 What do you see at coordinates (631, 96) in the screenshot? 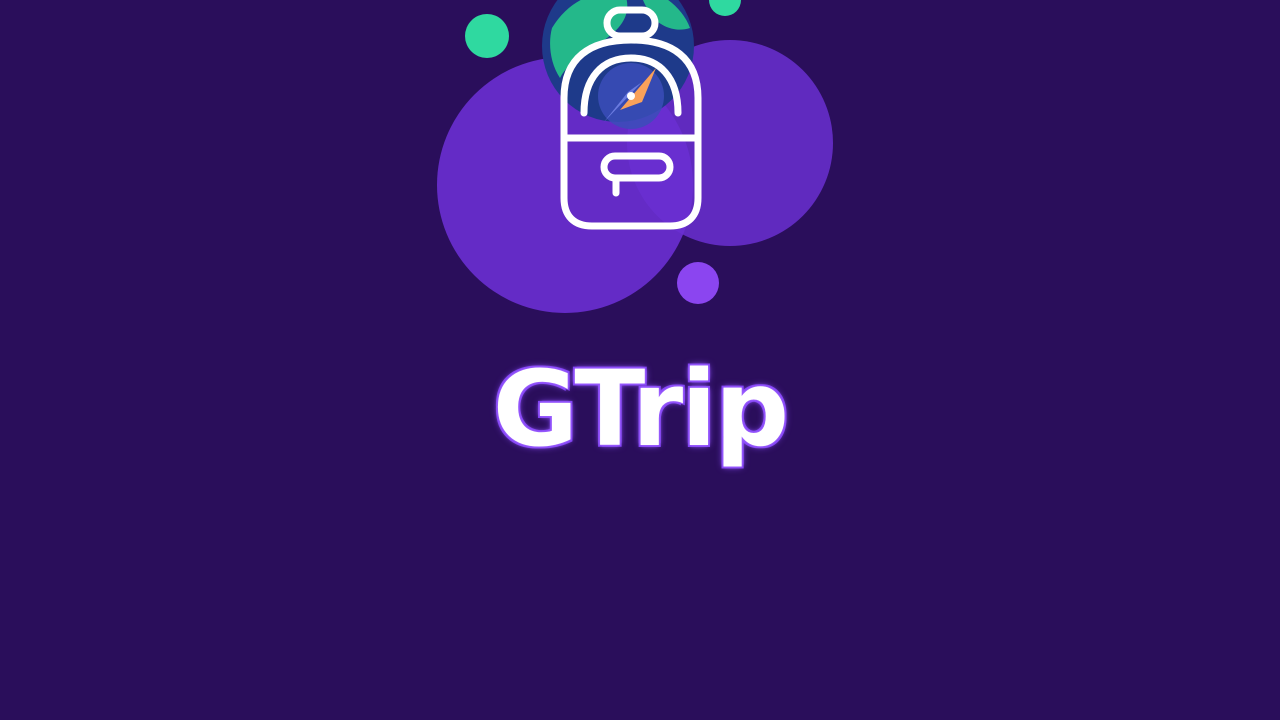
I see `compass-icon` at bounding box center [631, 96].